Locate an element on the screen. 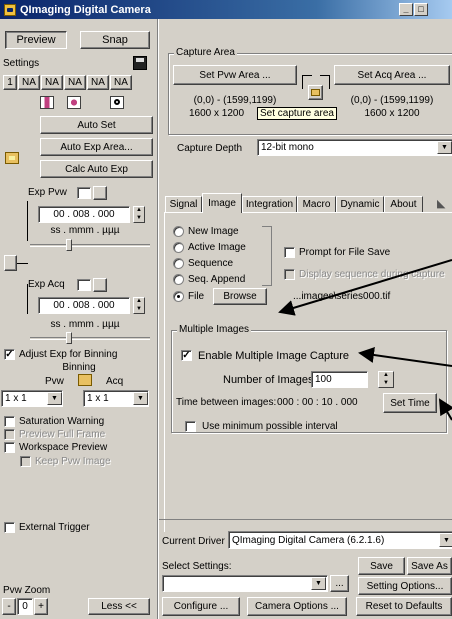 The width and height of the screenshot is (452, 619). enable-multiple-checkbox: ✓ is located at coordinates (186, 355).